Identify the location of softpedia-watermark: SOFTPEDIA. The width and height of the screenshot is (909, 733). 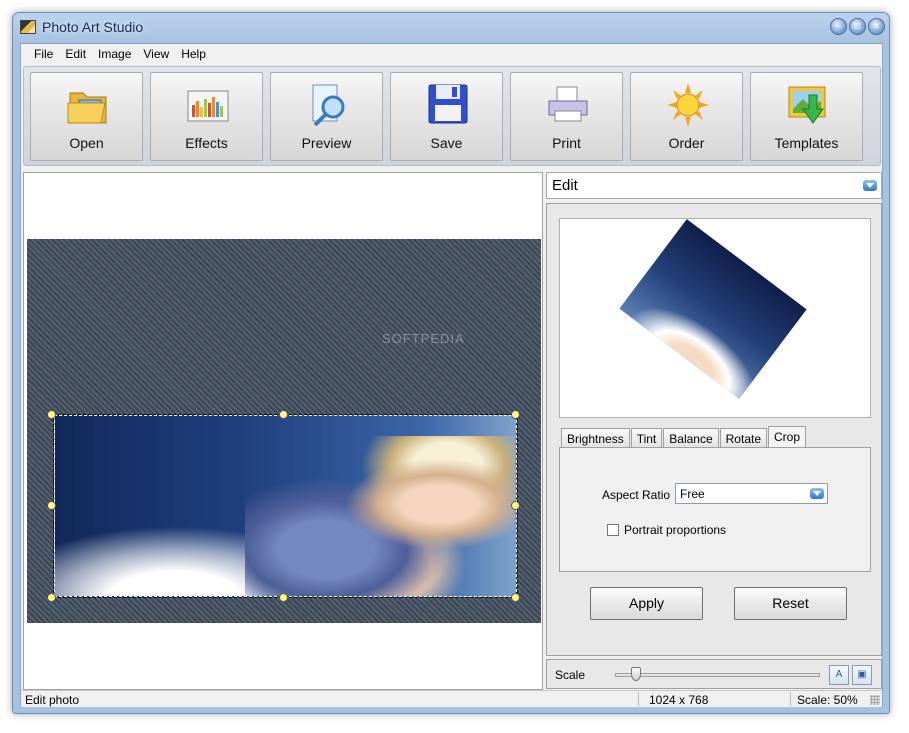
(423, 338).